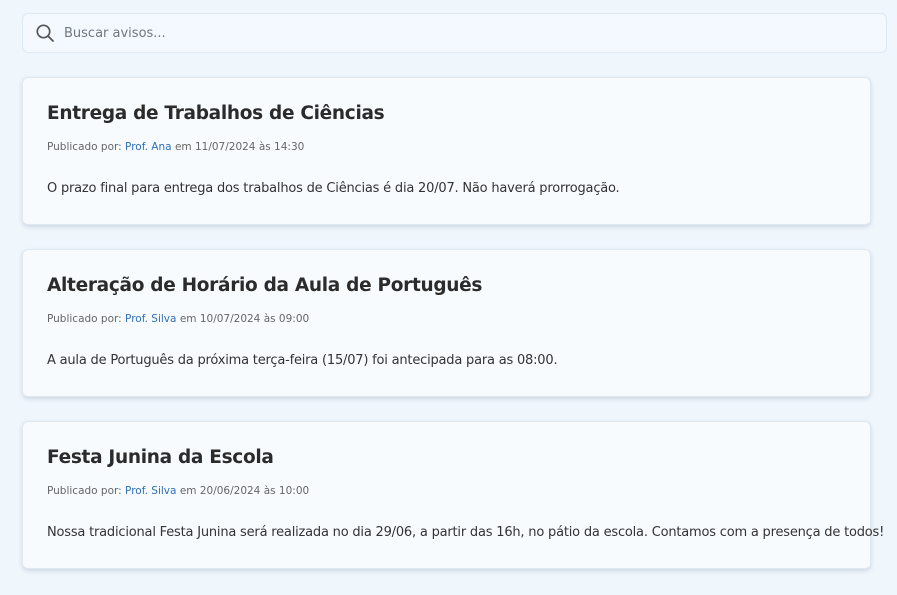  I want to click on search-input, so click(454, 33).